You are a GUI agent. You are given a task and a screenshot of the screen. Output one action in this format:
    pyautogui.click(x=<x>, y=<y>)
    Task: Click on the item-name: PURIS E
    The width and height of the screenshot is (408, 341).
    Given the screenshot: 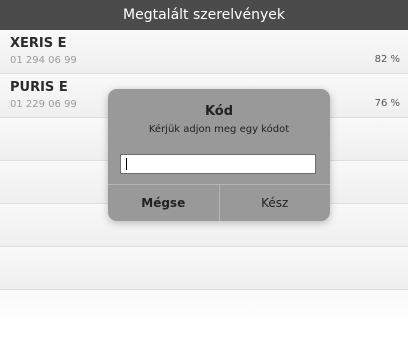 What is the action you would take?
    pyautogui.click(x=39, y=87)
    